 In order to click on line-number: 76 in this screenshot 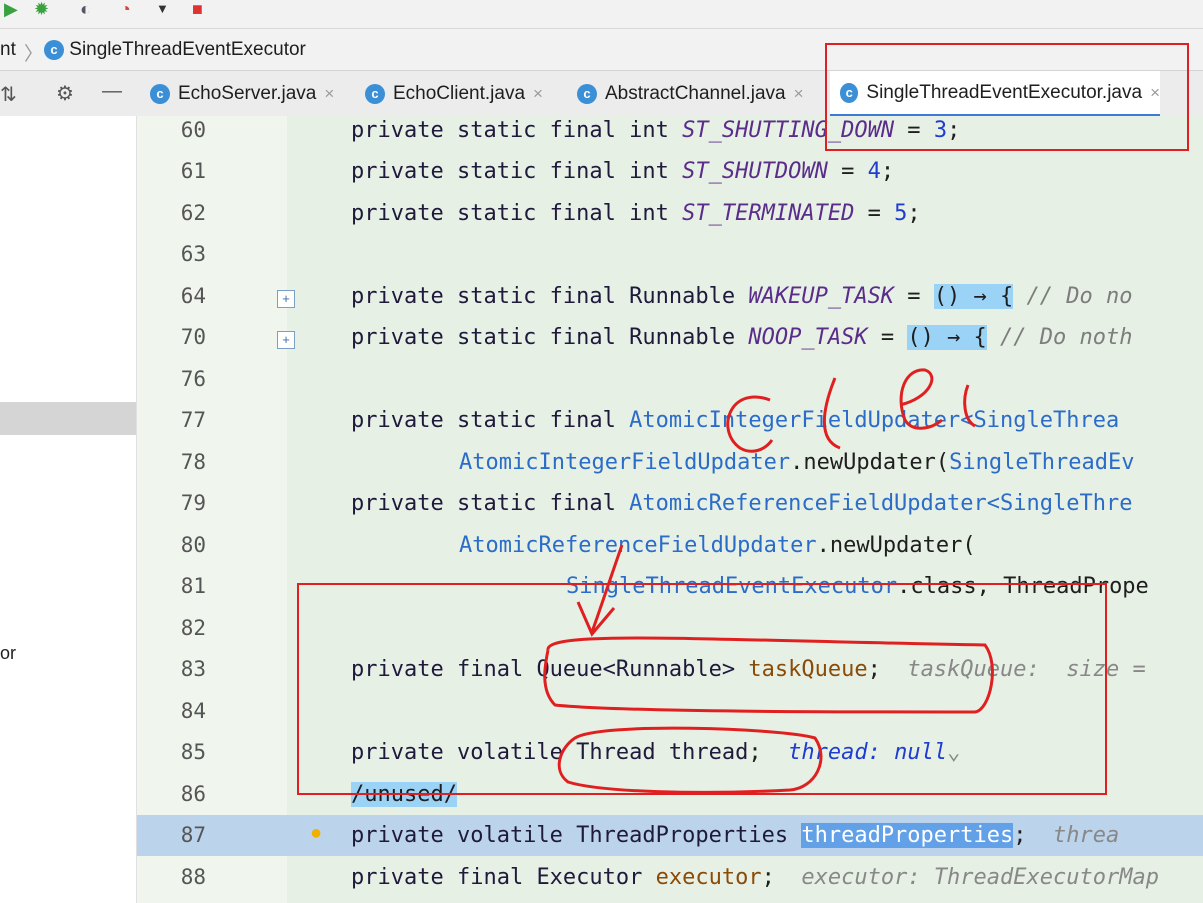, I will do `click(193, 379)`.